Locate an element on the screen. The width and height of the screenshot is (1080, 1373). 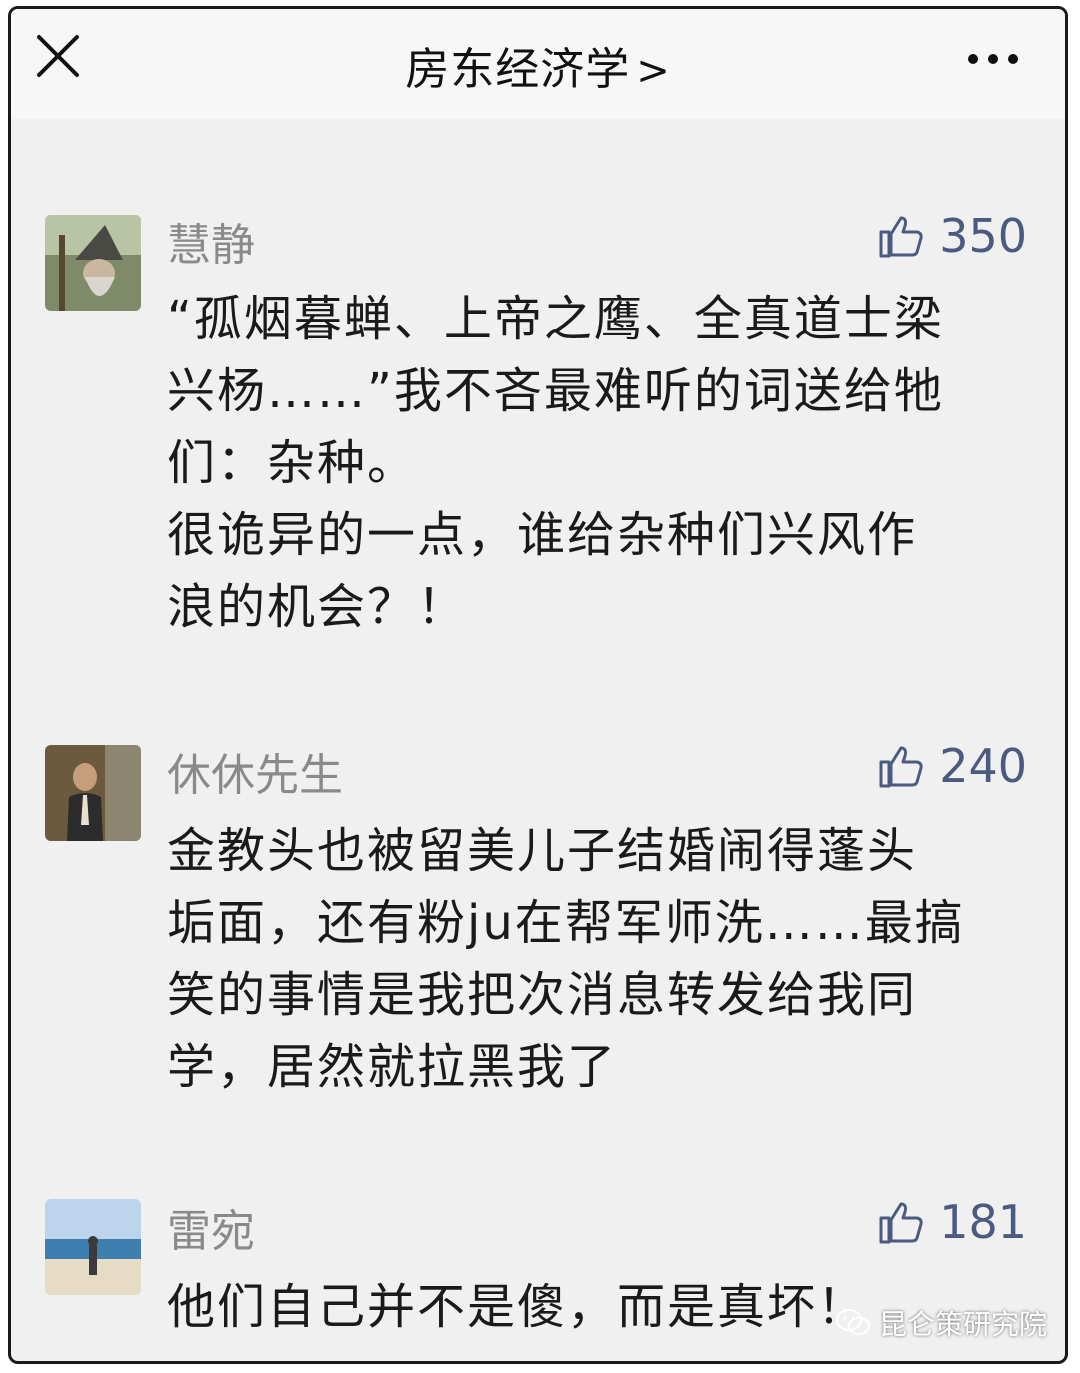
page-title: 房东经济学 > is located at coordinates (538, 65).